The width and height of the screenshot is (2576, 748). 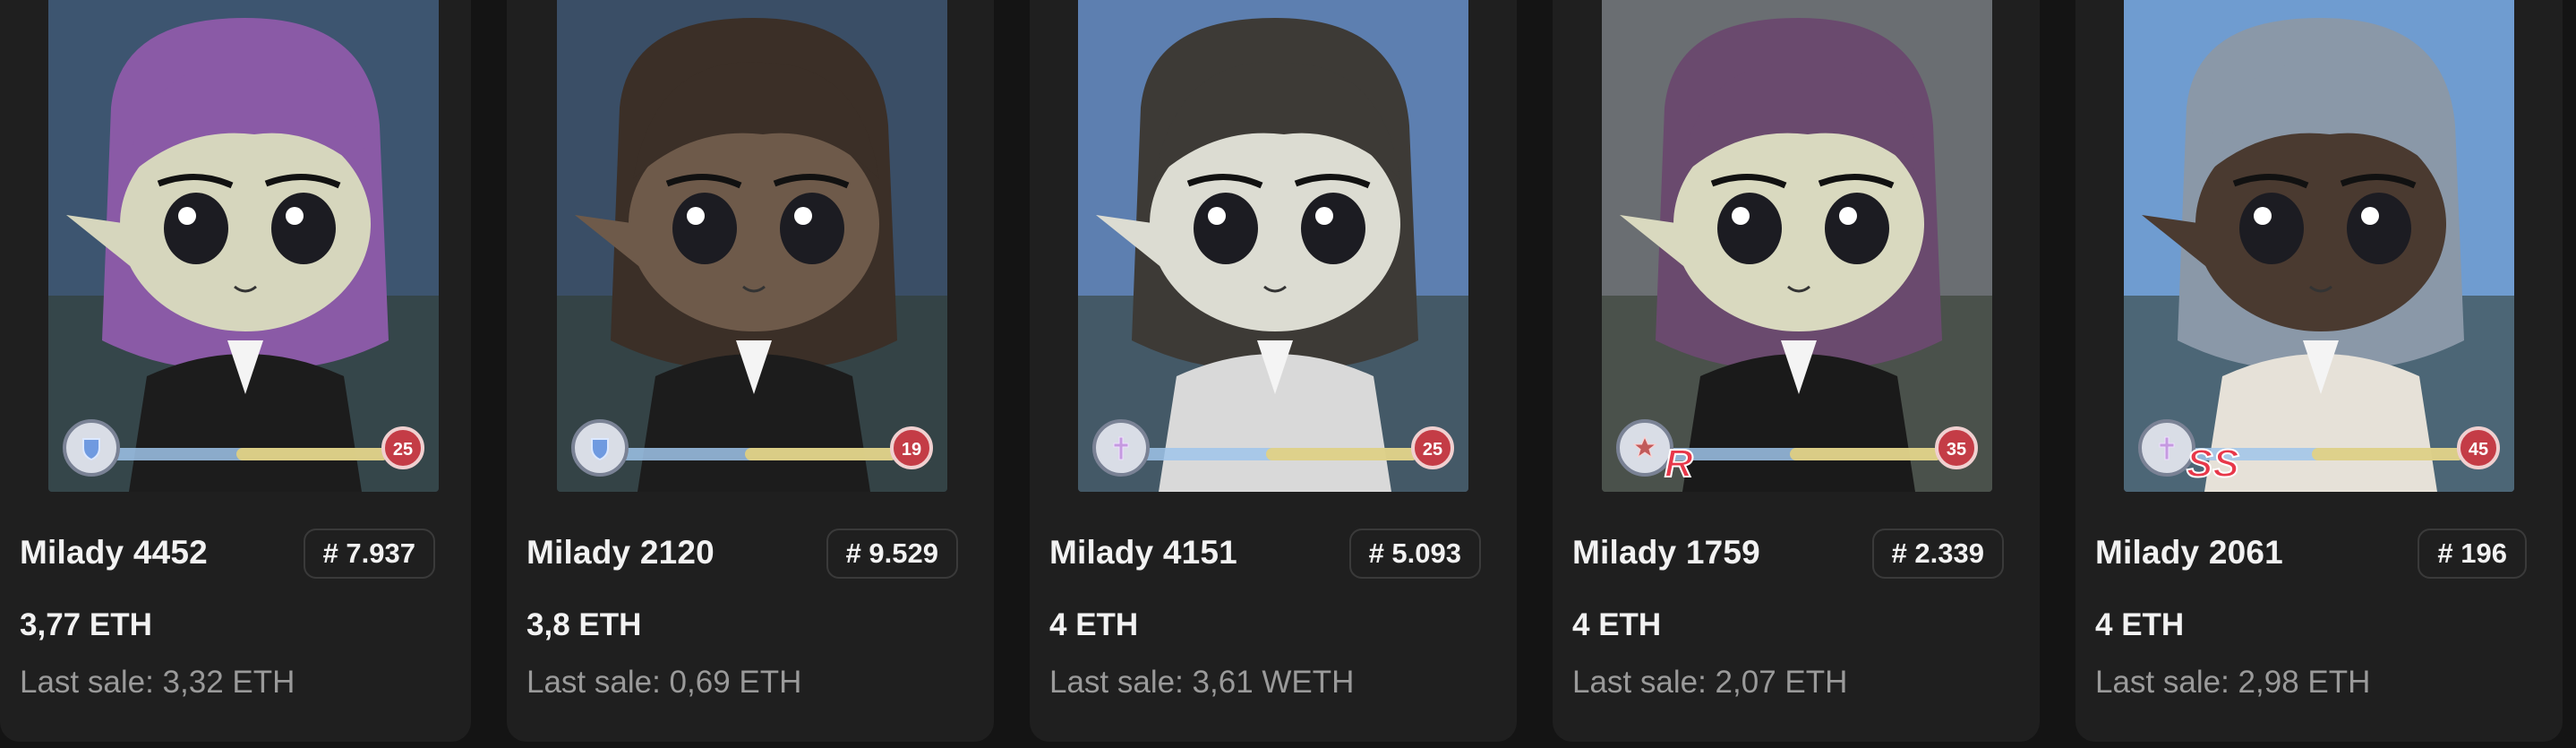 I want to click on last-sale: Last sale: 3,32 ETH, so click(x=157, y=682).